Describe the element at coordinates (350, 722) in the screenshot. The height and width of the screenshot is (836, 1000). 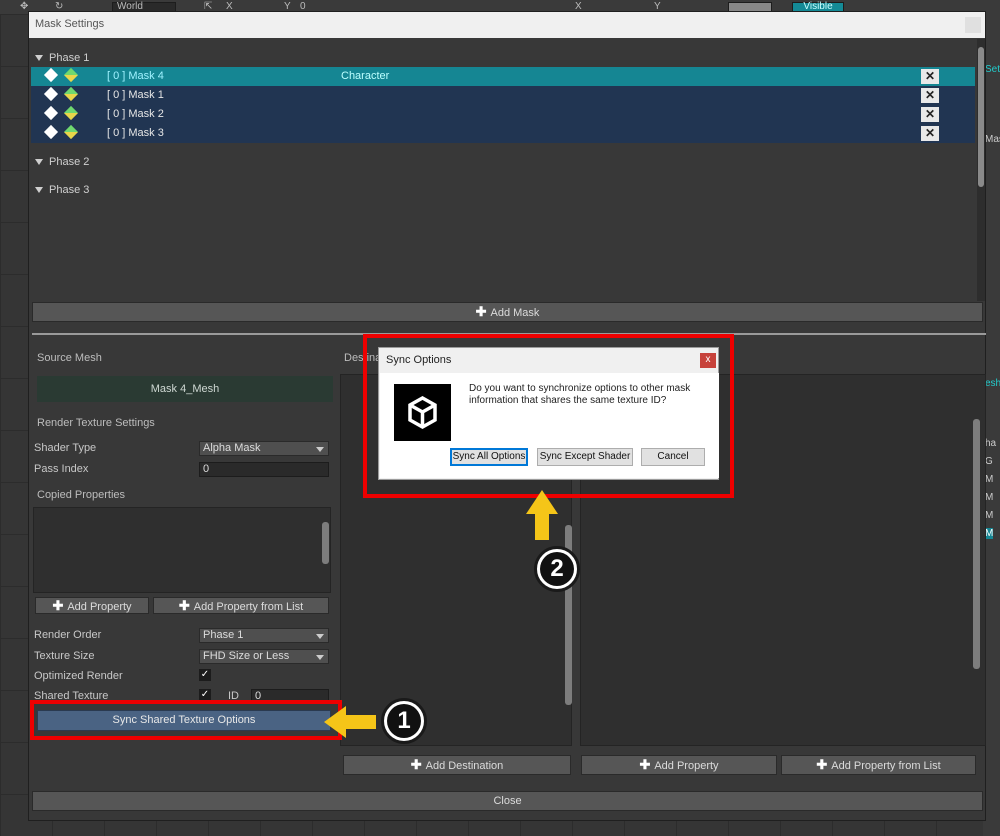
I see `arrow-left-icon` at that location.